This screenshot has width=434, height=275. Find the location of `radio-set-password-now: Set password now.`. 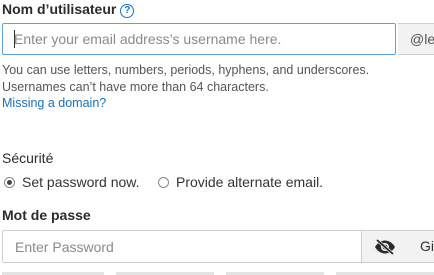

radio-set-password-now: Set password now. is located at coordinates (72, 182).